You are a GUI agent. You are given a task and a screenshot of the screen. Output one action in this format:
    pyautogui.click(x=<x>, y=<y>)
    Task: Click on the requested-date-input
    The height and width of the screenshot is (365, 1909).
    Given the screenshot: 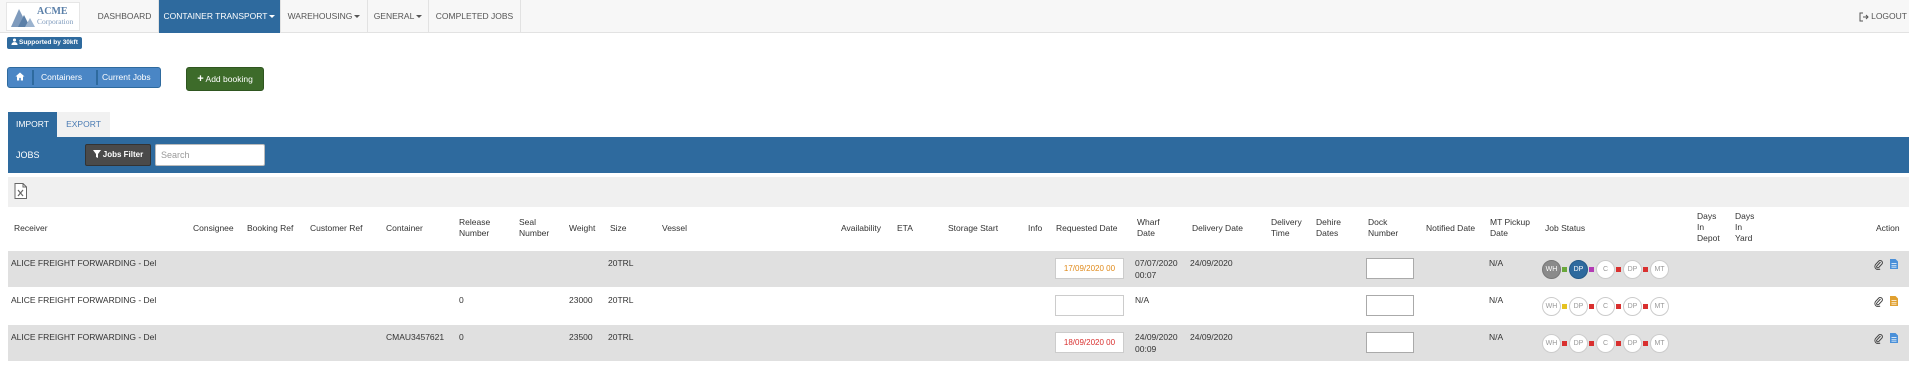 What is the action you would take?
    pyautogui.click(x=1089, y=305)
    